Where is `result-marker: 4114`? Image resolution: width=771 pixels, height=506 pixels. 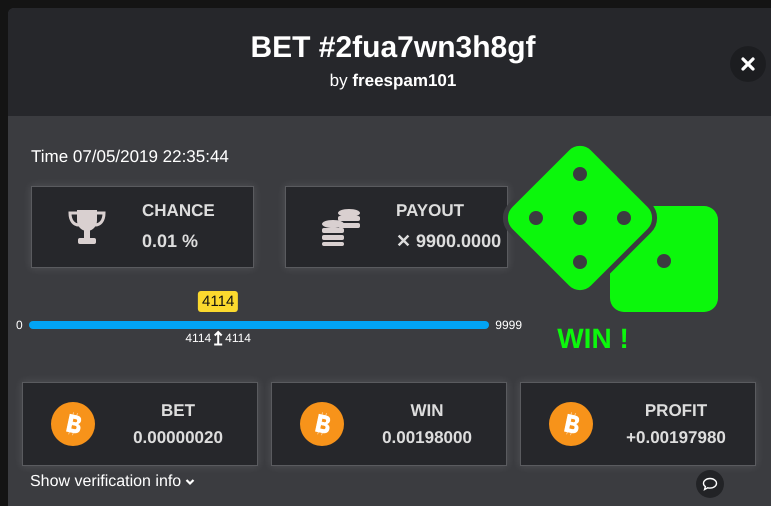
result-marker: 4114 is located at coordinates (218, 301).